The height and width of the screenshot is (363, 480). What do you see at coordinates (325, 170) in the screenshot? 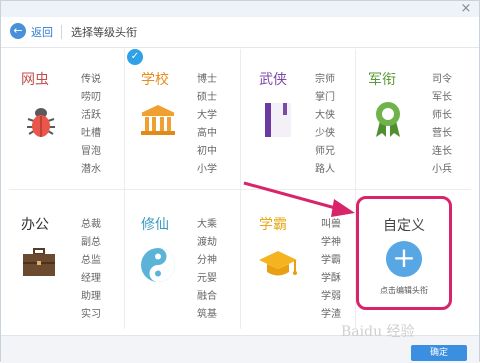
I see `rank-item: 路人` at bounding box center [325, 170].